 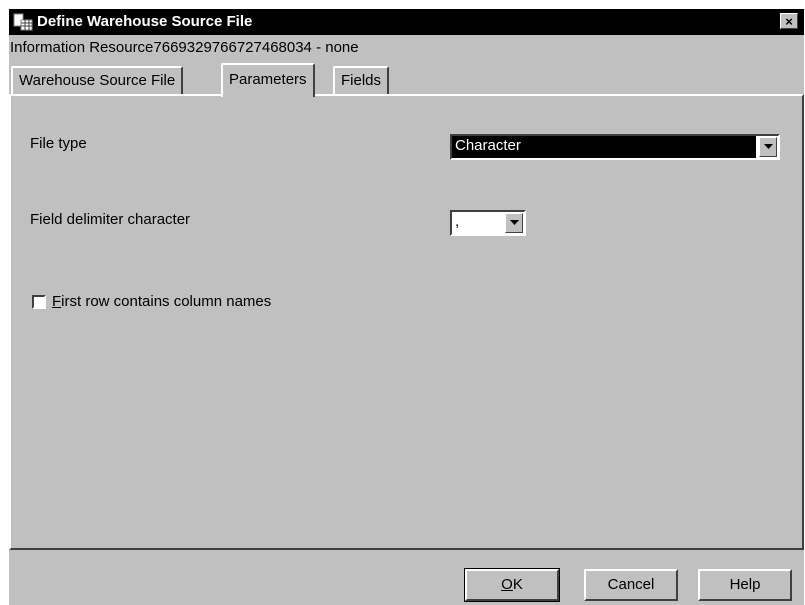 What do you see at coordinates (39, 302) in the screenshot?
I see `first-row-checkbox` at bounding box center [39, 302].